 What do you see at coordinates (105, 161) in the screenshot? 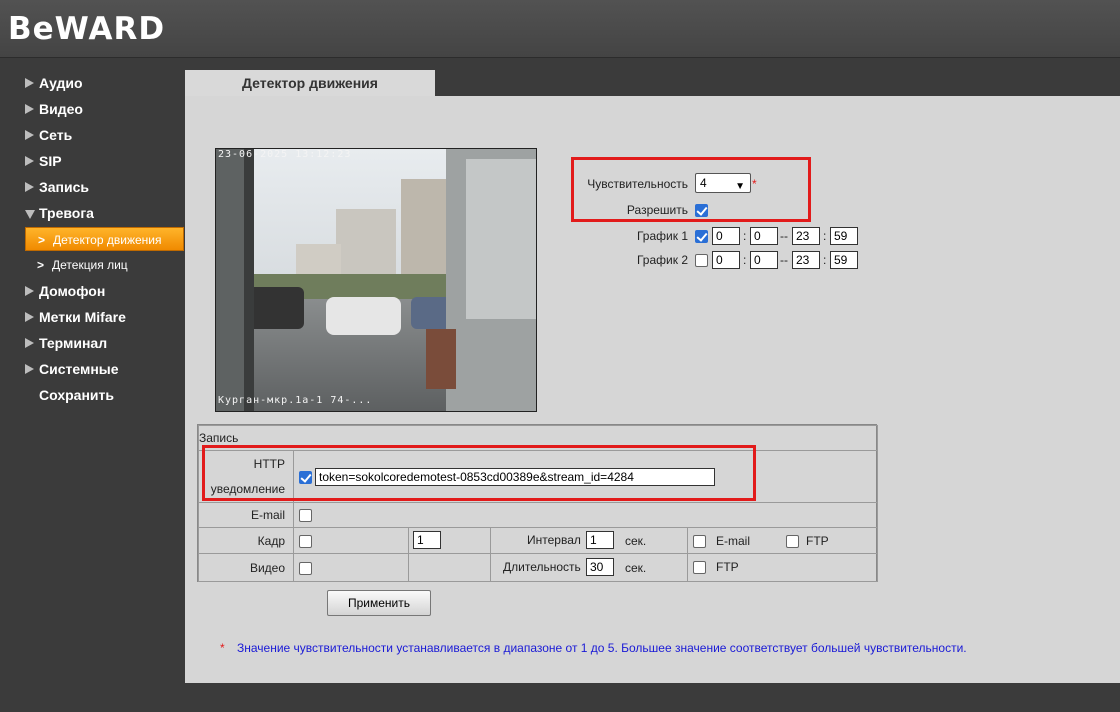
I see `sidebar-item-sip: SIP` at bounding box center [105, 161].